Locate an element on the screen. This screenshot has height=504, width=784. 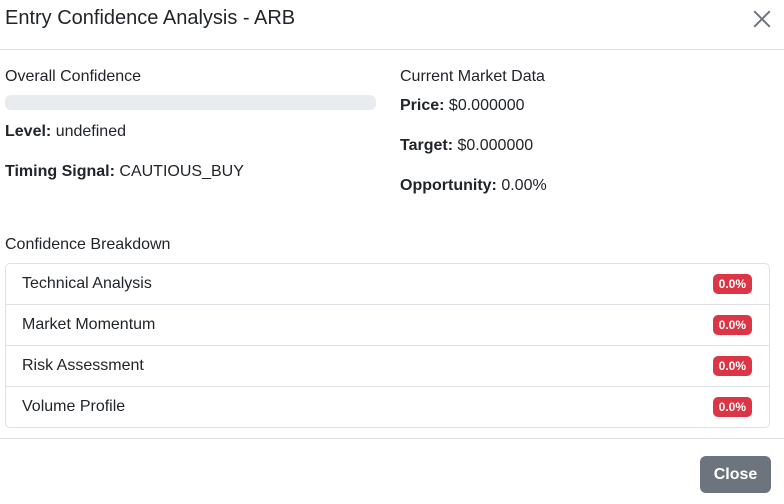
target-label: Target: is located at coordinates (427, 145).